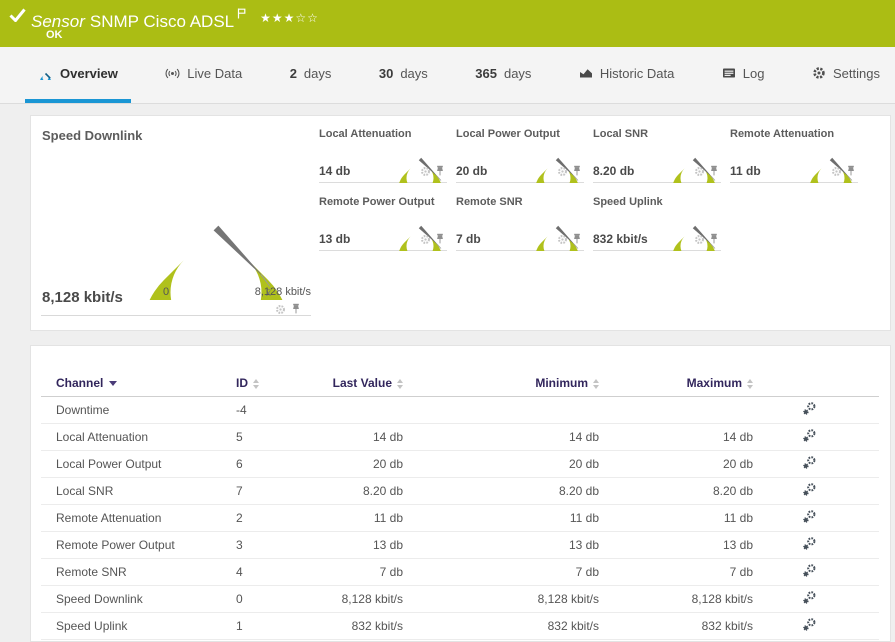  What do you see at coordinates (176, 315) in the screenshot?
I see `divider` at bounding box center [176, 315].